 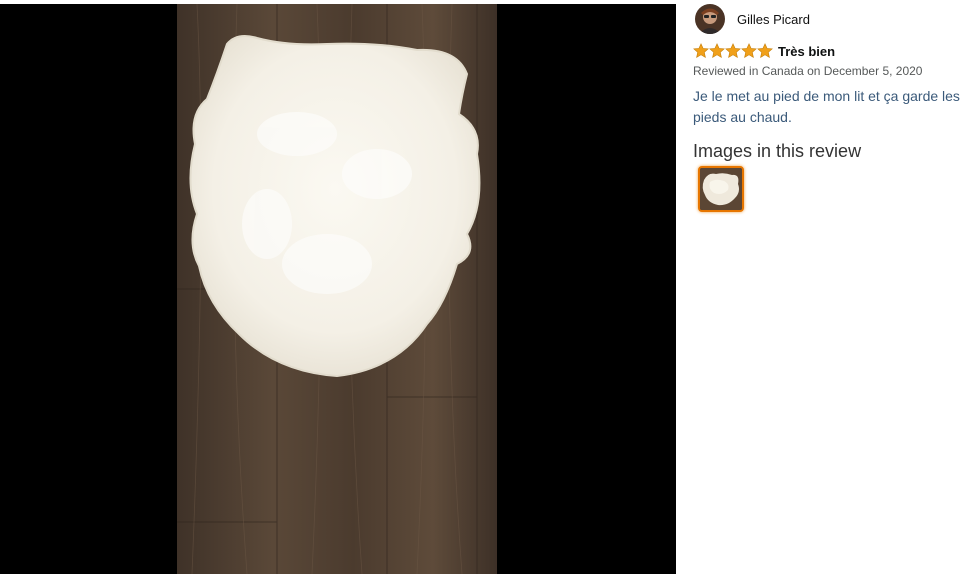 I want to click on rating-row: Très bien, so click(x=764, y=51).